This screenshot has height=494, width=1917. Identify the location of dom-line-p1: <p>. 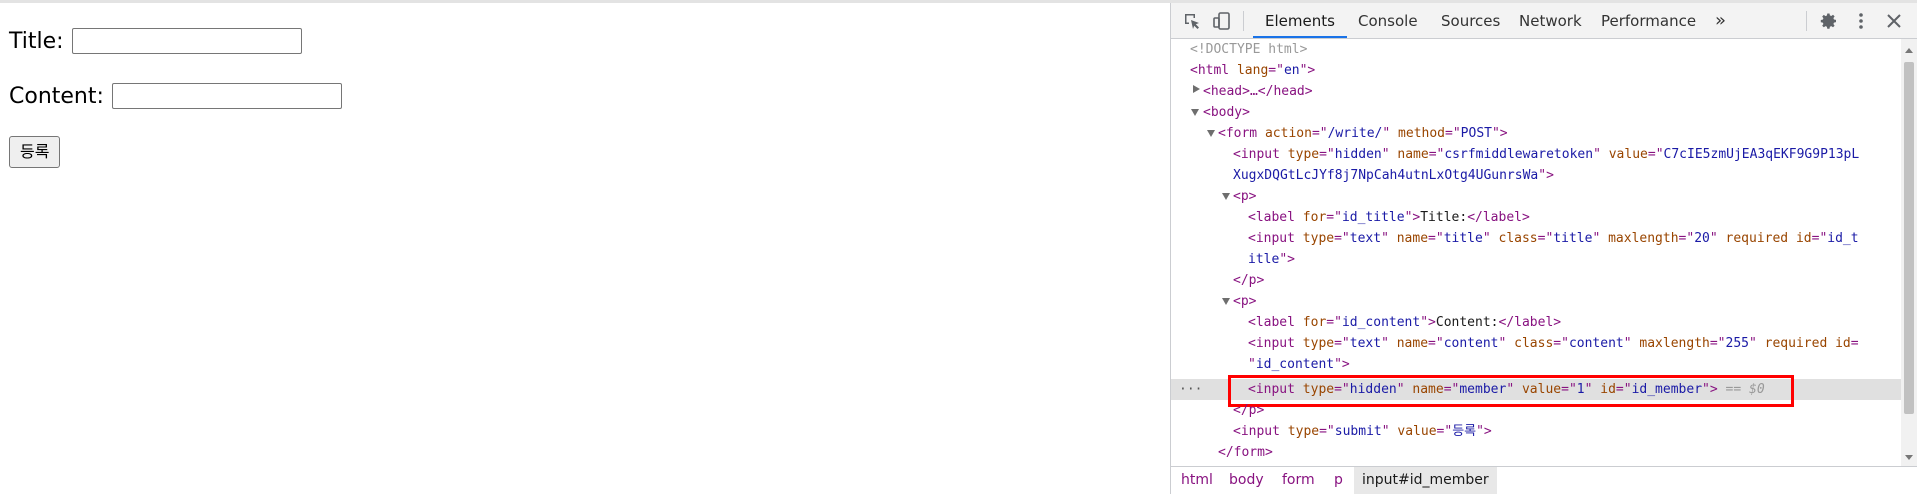
(1244, 196).